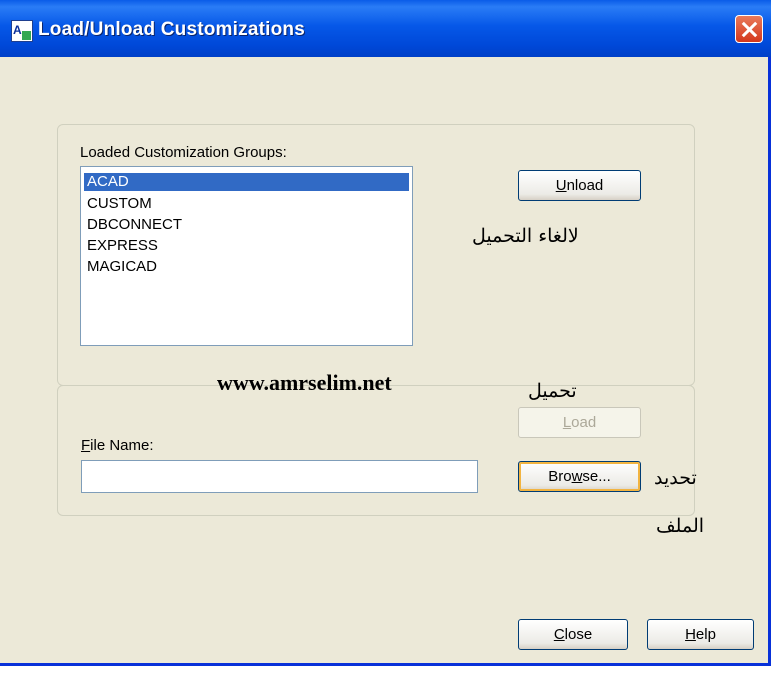 The height and width of the screenshot is (673, 771). I want to click on file-name-label: File Name:, so click(117, 445).